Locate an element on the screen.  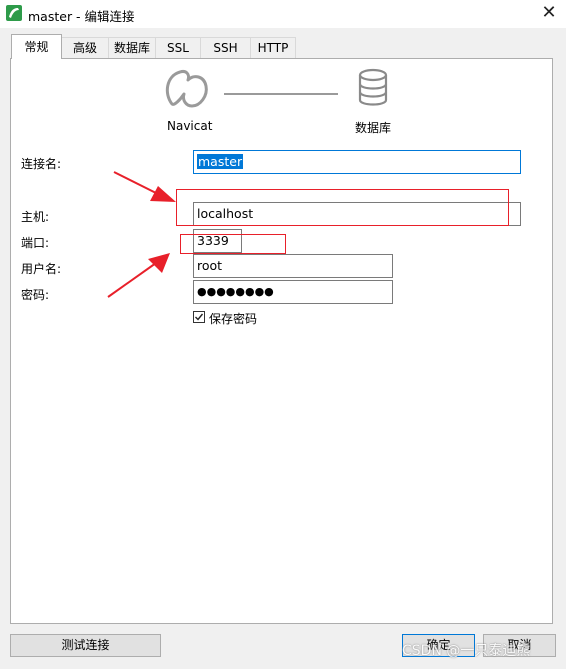
arrow-to-port is located at coordinates (138, 275).